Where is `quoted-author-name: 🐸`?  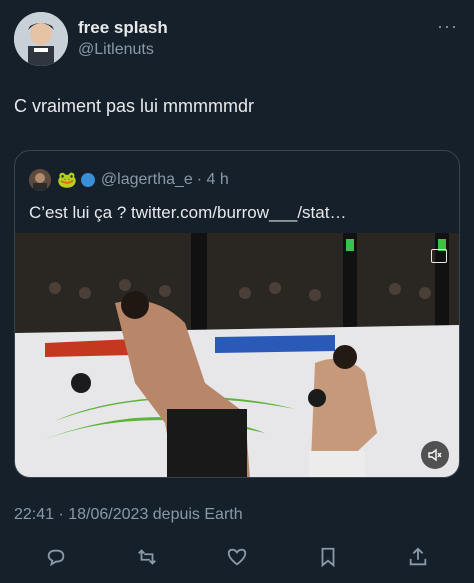 quoted-author-name: 🐸 is located at coordinates (67, 180).